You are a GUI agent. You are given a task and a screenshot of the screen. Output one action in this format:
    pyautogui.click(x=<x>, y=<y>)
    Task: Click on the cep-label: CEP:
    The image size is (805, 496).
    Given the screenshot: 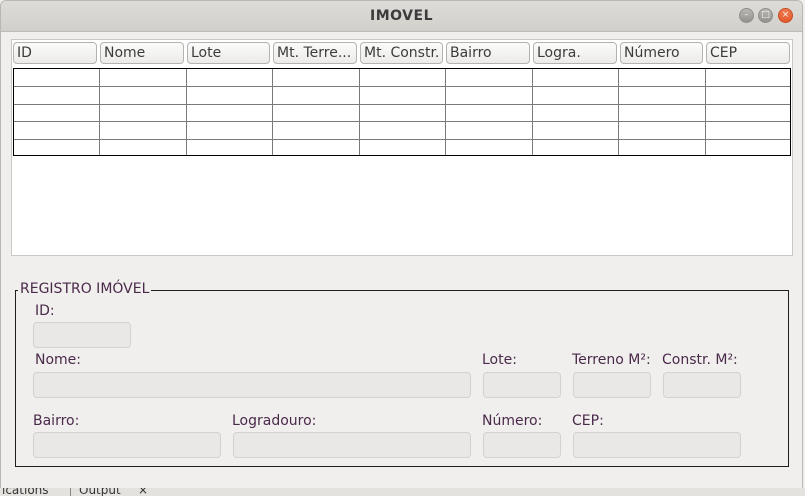 What is the action you would take?
    pyautogui.click(x=588, y=421)
    